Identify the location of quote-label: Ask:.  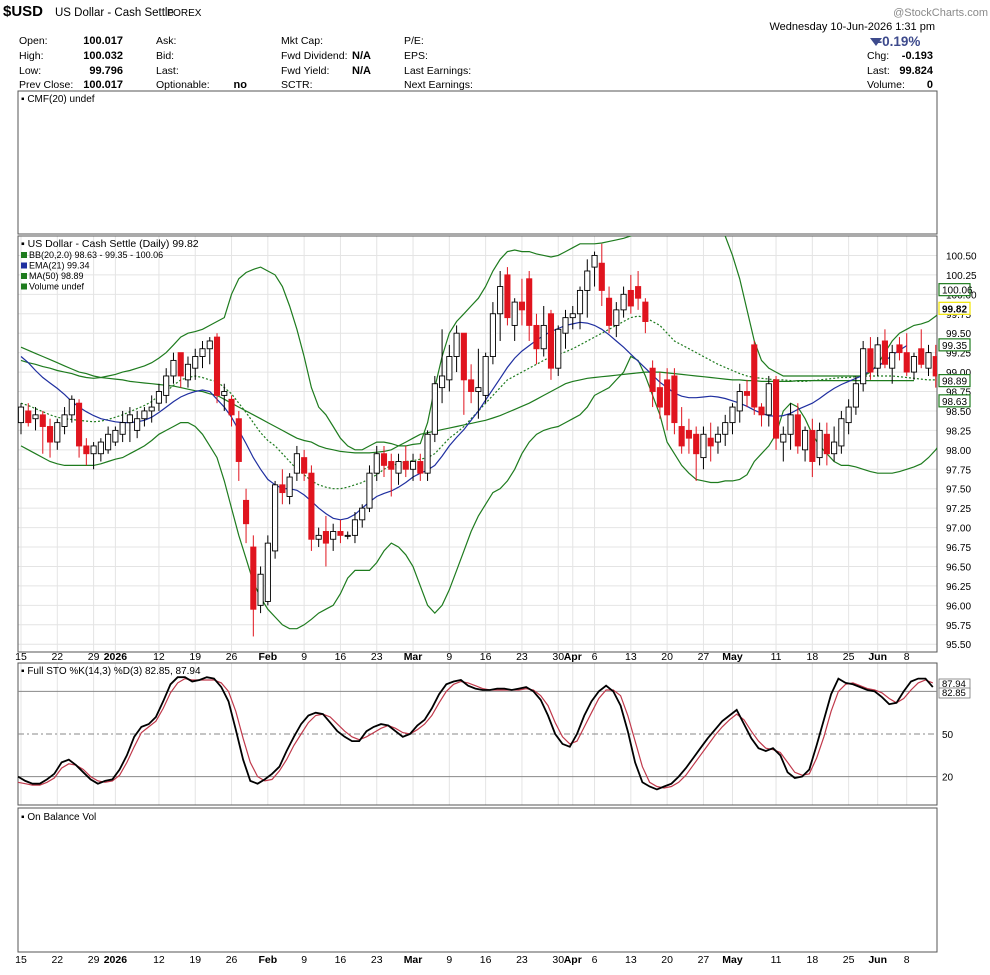
(166, 41).